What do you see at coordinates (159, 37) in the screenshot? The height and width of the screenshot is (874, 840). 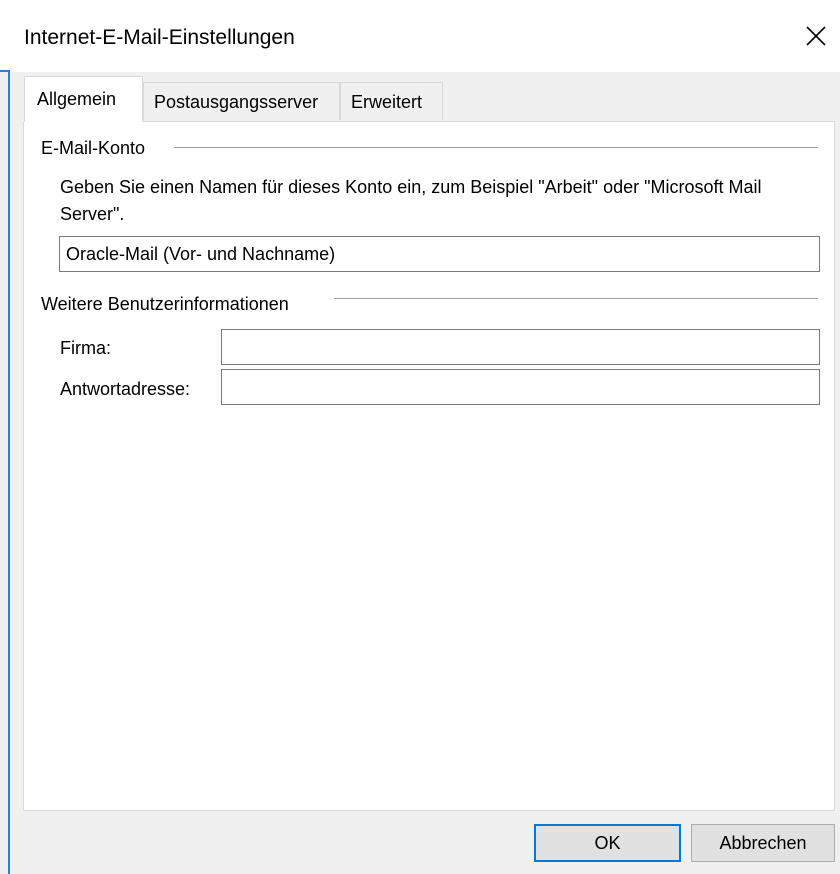 I see `dialog-title: Internet-E-Mail-Einstellungen` at bounding box center [159, 37].